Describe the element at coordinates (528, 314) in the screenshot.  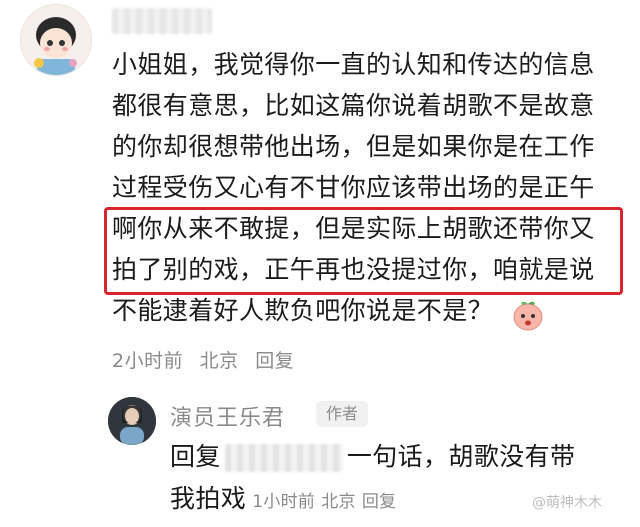
I see `peach-emoji-icon` at that location.